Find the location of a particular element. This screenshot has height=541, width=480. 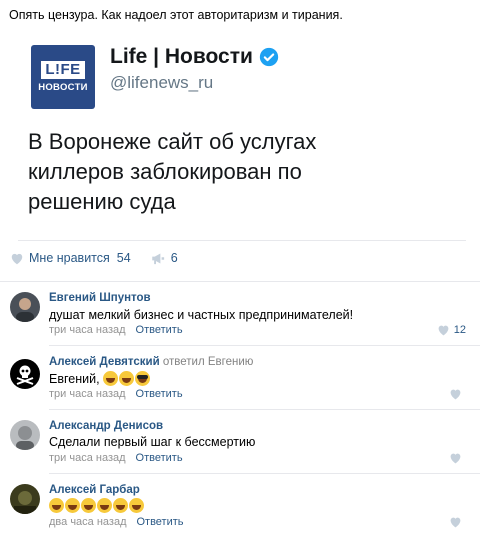

post-actions: Мне нравится 54 6 is located at coordinates (94, 258).